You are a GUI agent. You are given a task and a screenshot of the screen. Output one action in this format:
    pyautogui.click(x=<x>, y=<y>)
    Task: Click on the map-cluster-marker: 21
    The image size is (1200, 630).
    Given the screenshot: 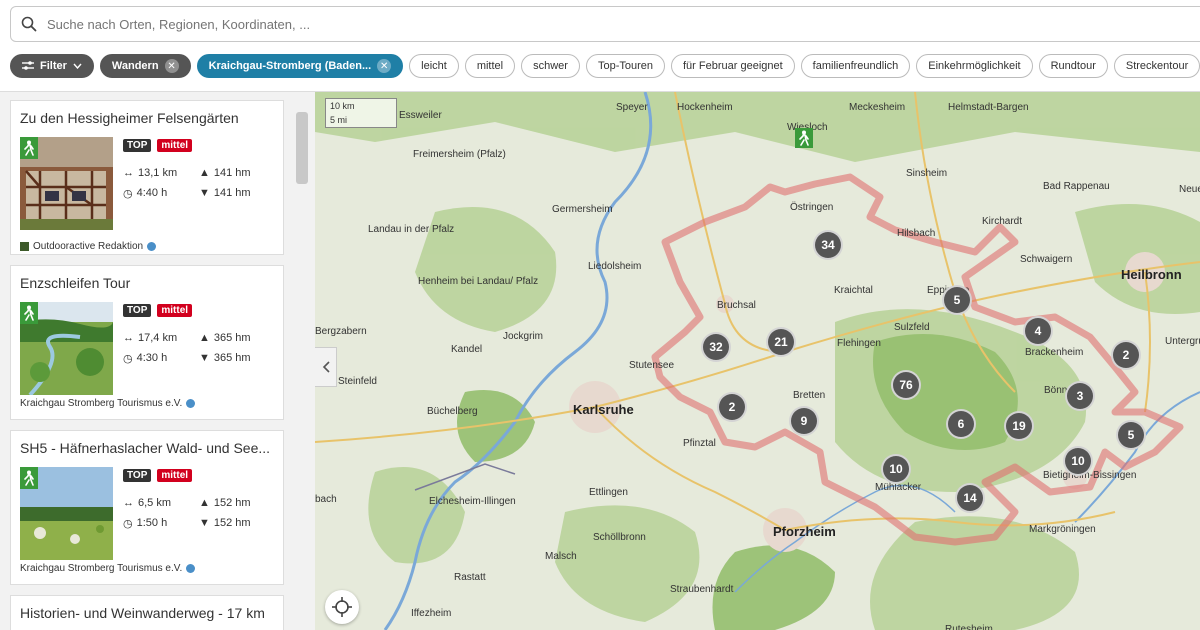 What is the action you would take?
    pyautogui.click(x=781, y=342)
    